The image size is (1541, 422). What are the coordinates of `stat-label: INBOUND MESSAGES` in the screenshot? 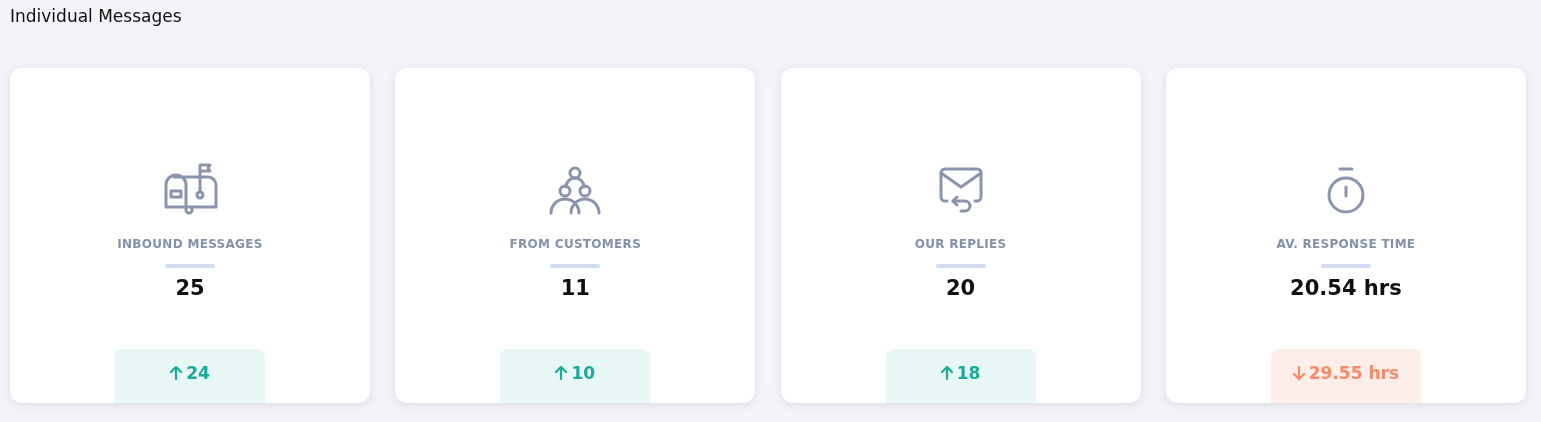 It's located at (190, 244).